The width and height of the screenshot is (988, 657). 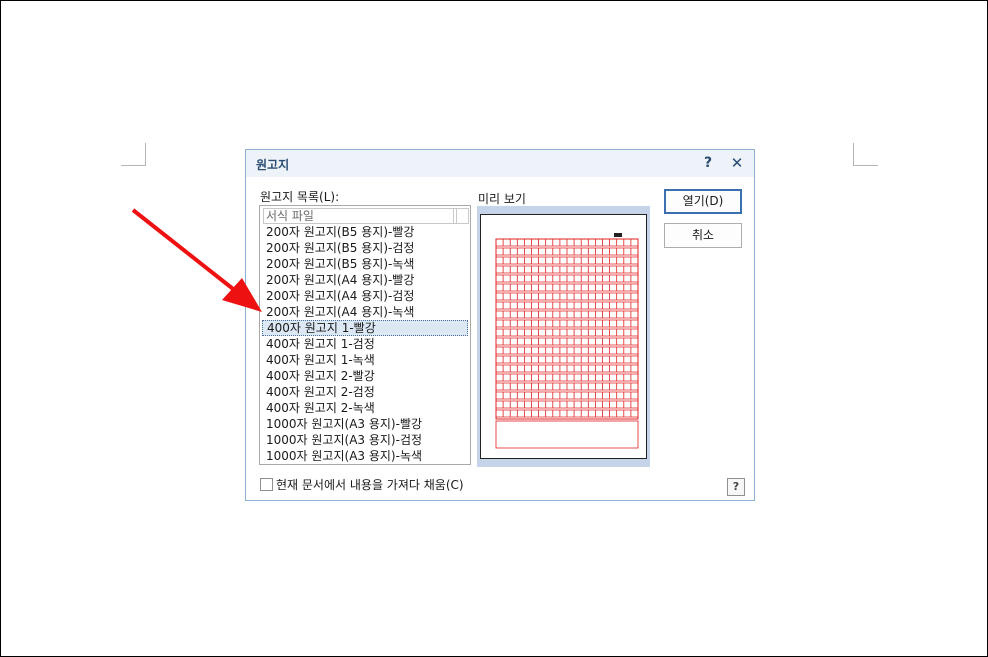 What do you see at coordinates (187, 253) in the screenshot?
I see `arrow-shaft` at bounding box center [187, 253].